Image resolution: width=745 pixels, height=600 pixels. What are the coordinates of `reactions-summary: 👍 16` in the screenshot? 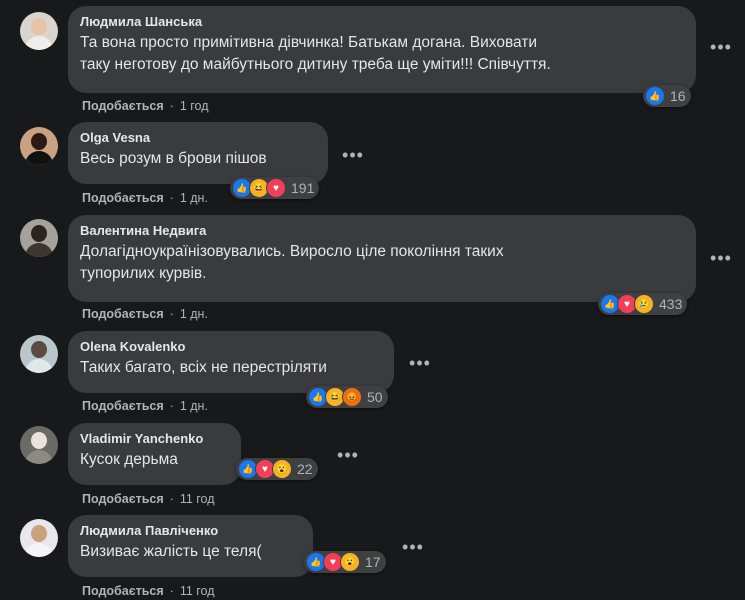 It's located at (667, 96).